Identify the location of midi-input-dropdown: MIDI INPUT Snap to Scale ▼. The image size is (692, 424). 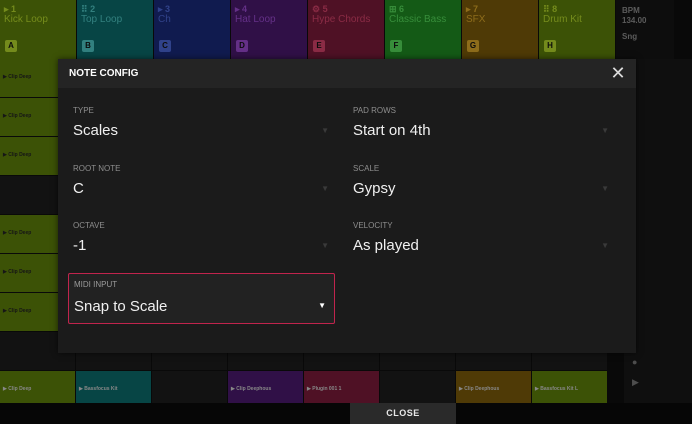
(201, 298).